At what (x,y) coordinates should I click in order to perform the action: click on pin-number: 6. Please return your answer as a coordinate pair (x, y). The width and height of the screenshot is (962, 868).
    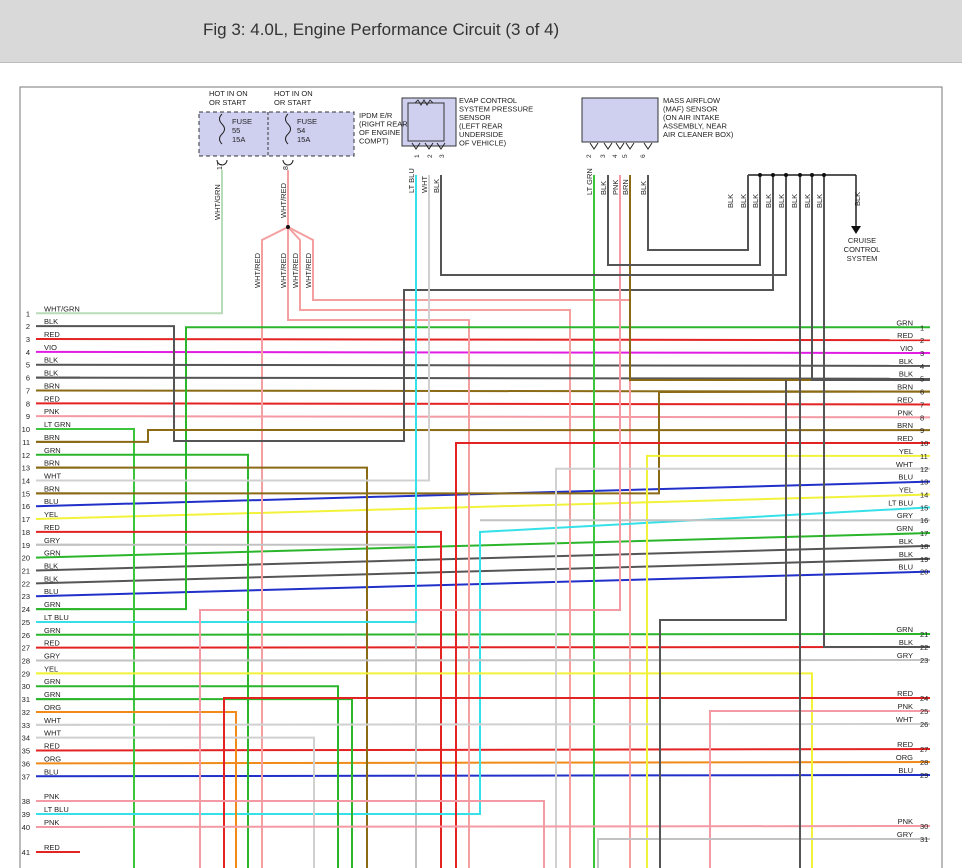
    Looking at the image, I should click on (643, 156).